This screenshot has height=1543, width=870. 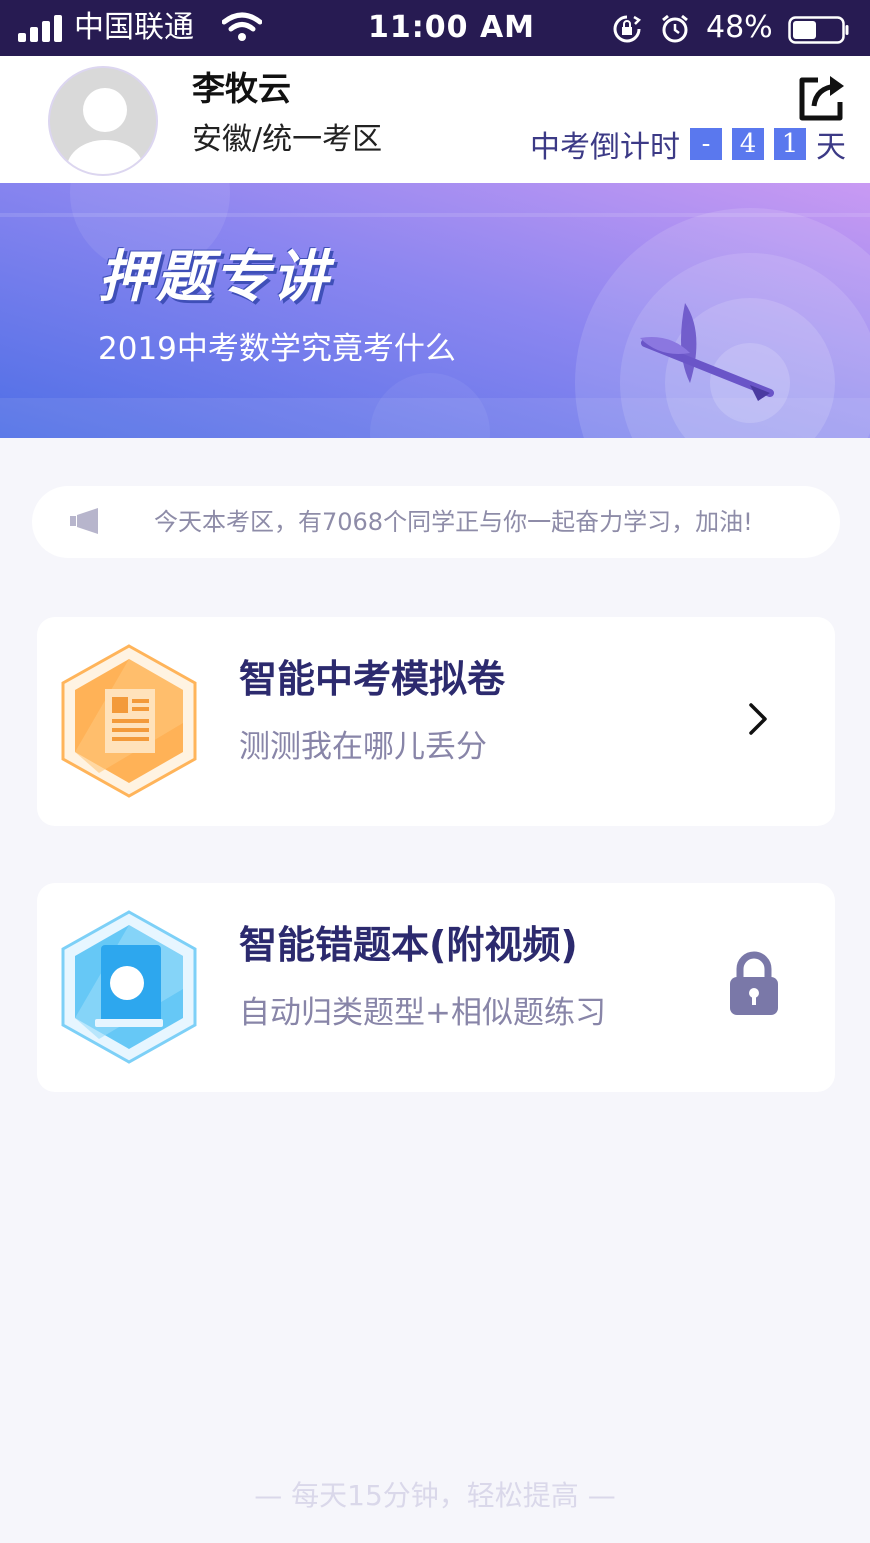 I want to click on countdown-digit: -, so click(x=706, y=144).